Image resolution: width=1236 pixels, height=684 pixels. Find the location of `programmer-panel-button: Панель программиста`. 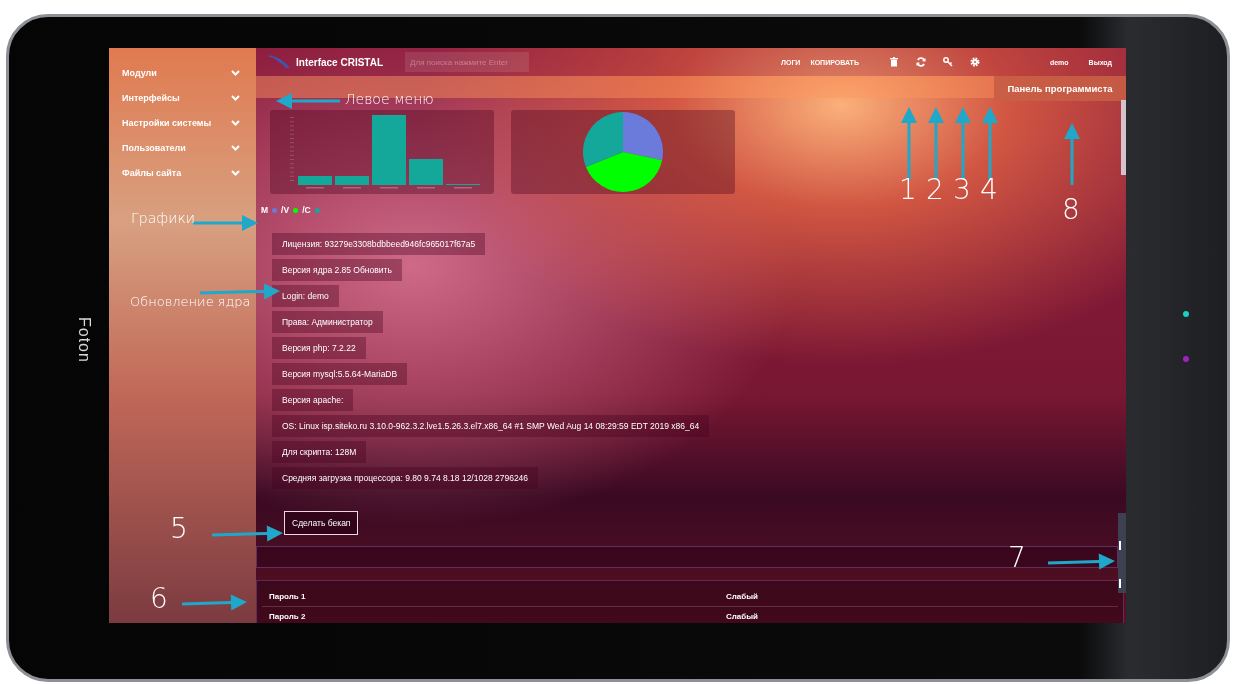

programmer-panel-button: Панель программиста is located at coordinates (1060, 88).